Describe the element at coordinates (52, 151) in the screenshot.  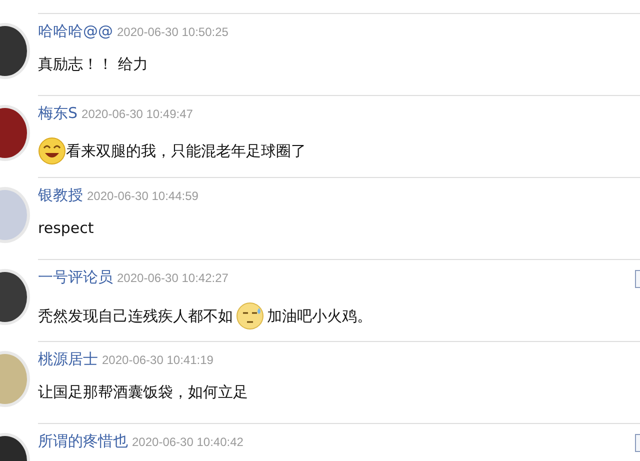
I see `laughing-emoji-icon` at that location.